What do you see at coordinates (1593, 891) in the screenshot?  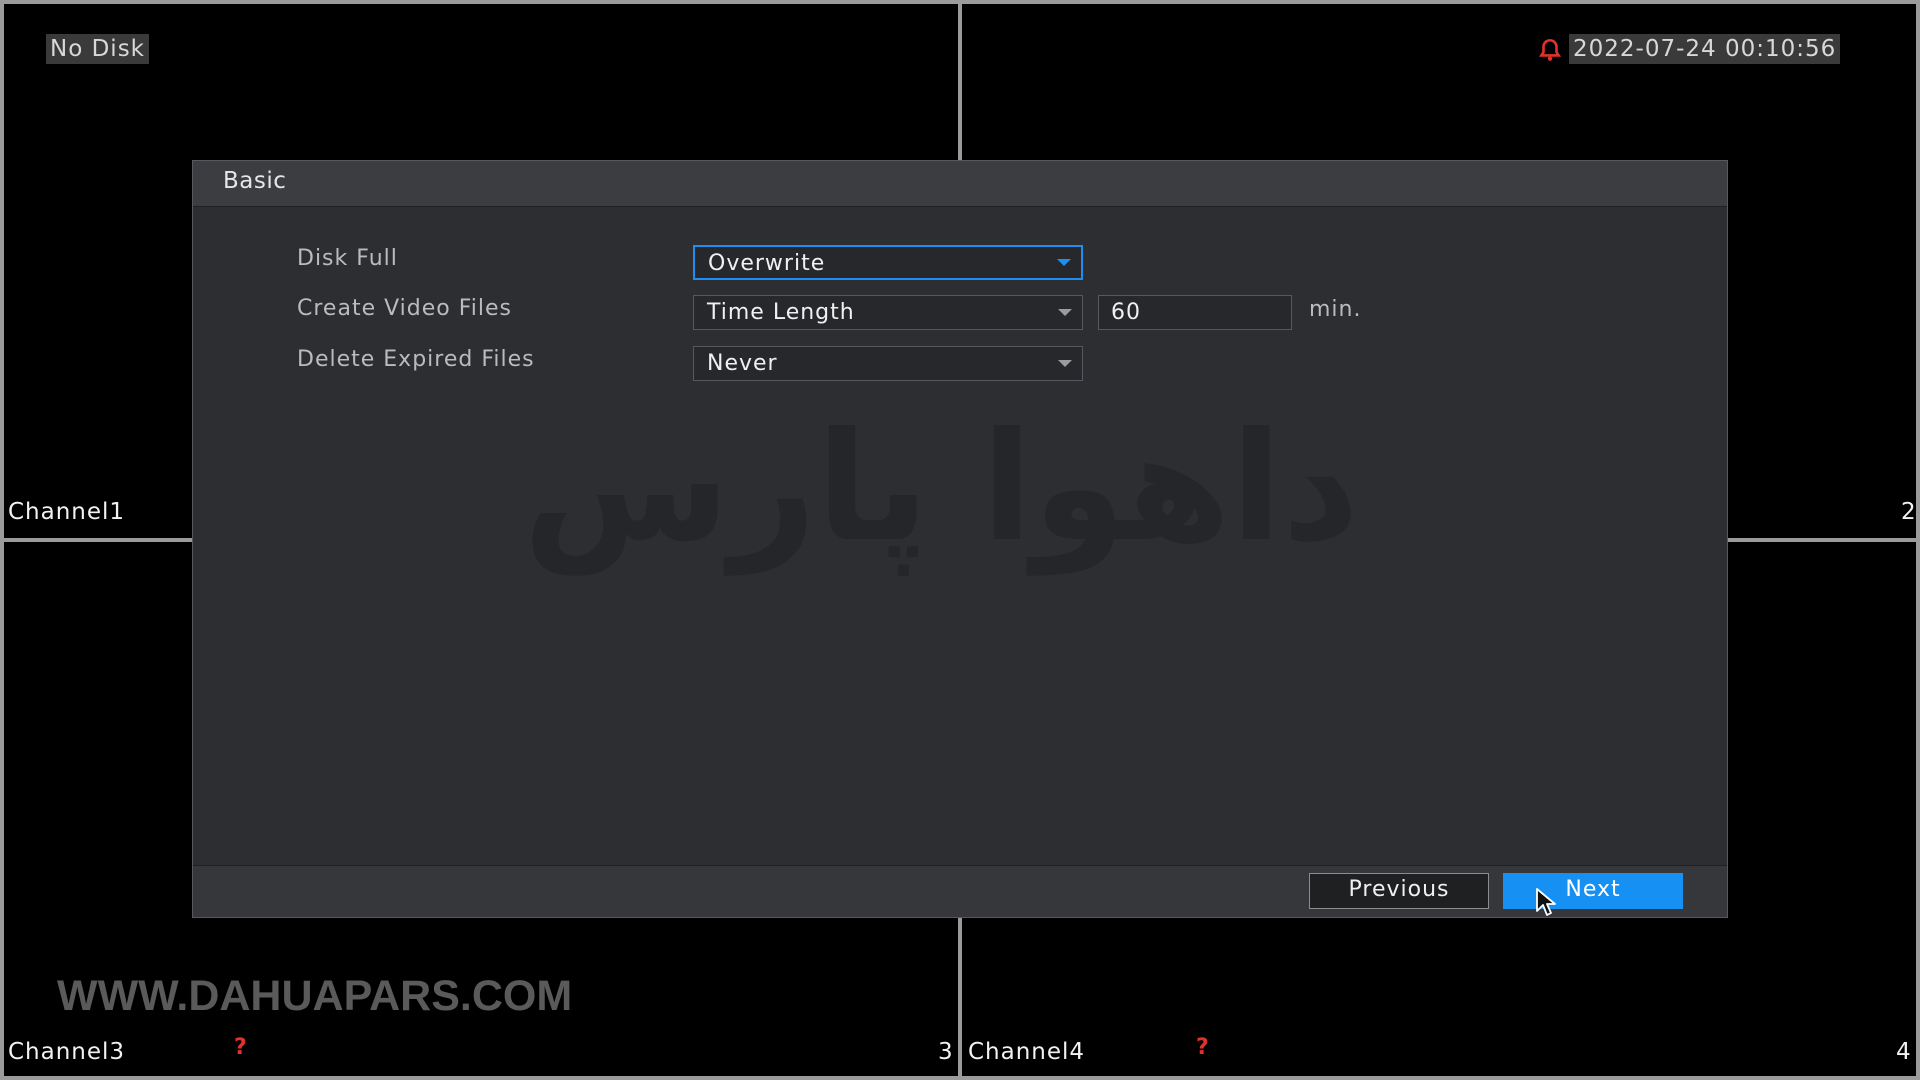 I see `next-button: Next` at bounding box center [1593, 891].